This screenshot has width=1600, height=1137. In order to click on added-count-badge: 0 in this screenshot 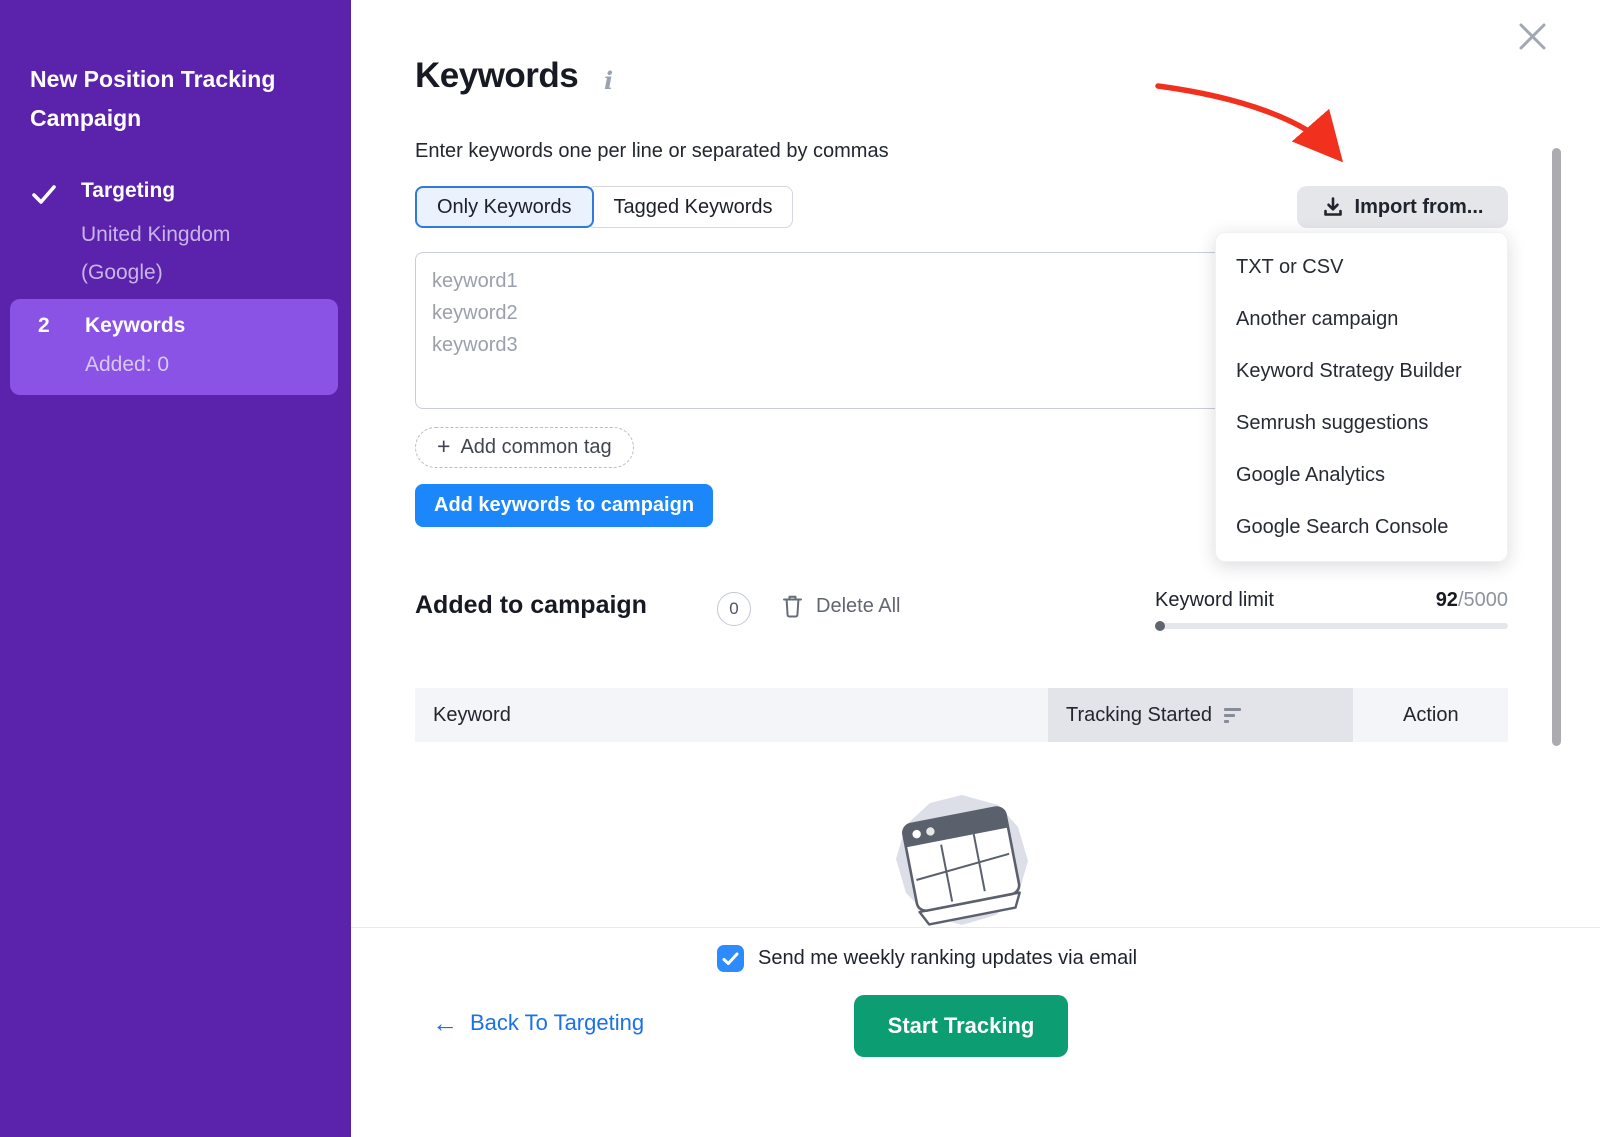, I will do `click(734, 609)`.